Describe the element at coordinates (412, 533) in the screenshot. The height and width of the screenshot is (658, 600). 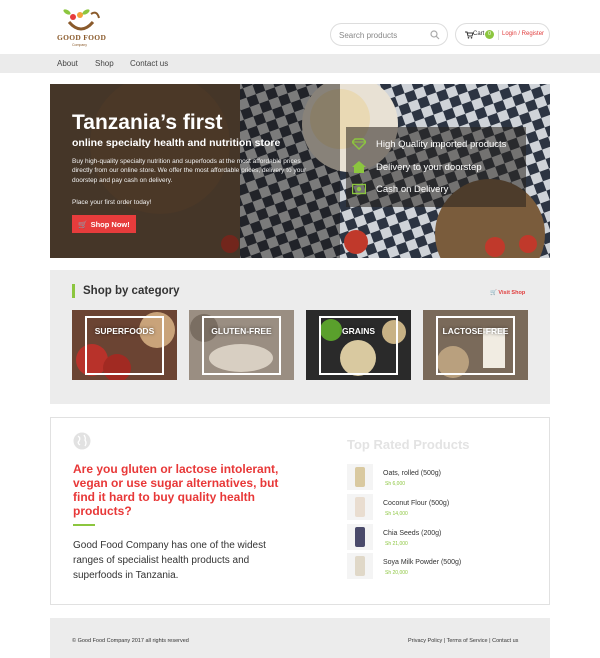
I see `product-name: Chia Seeds (200g)` at that location.